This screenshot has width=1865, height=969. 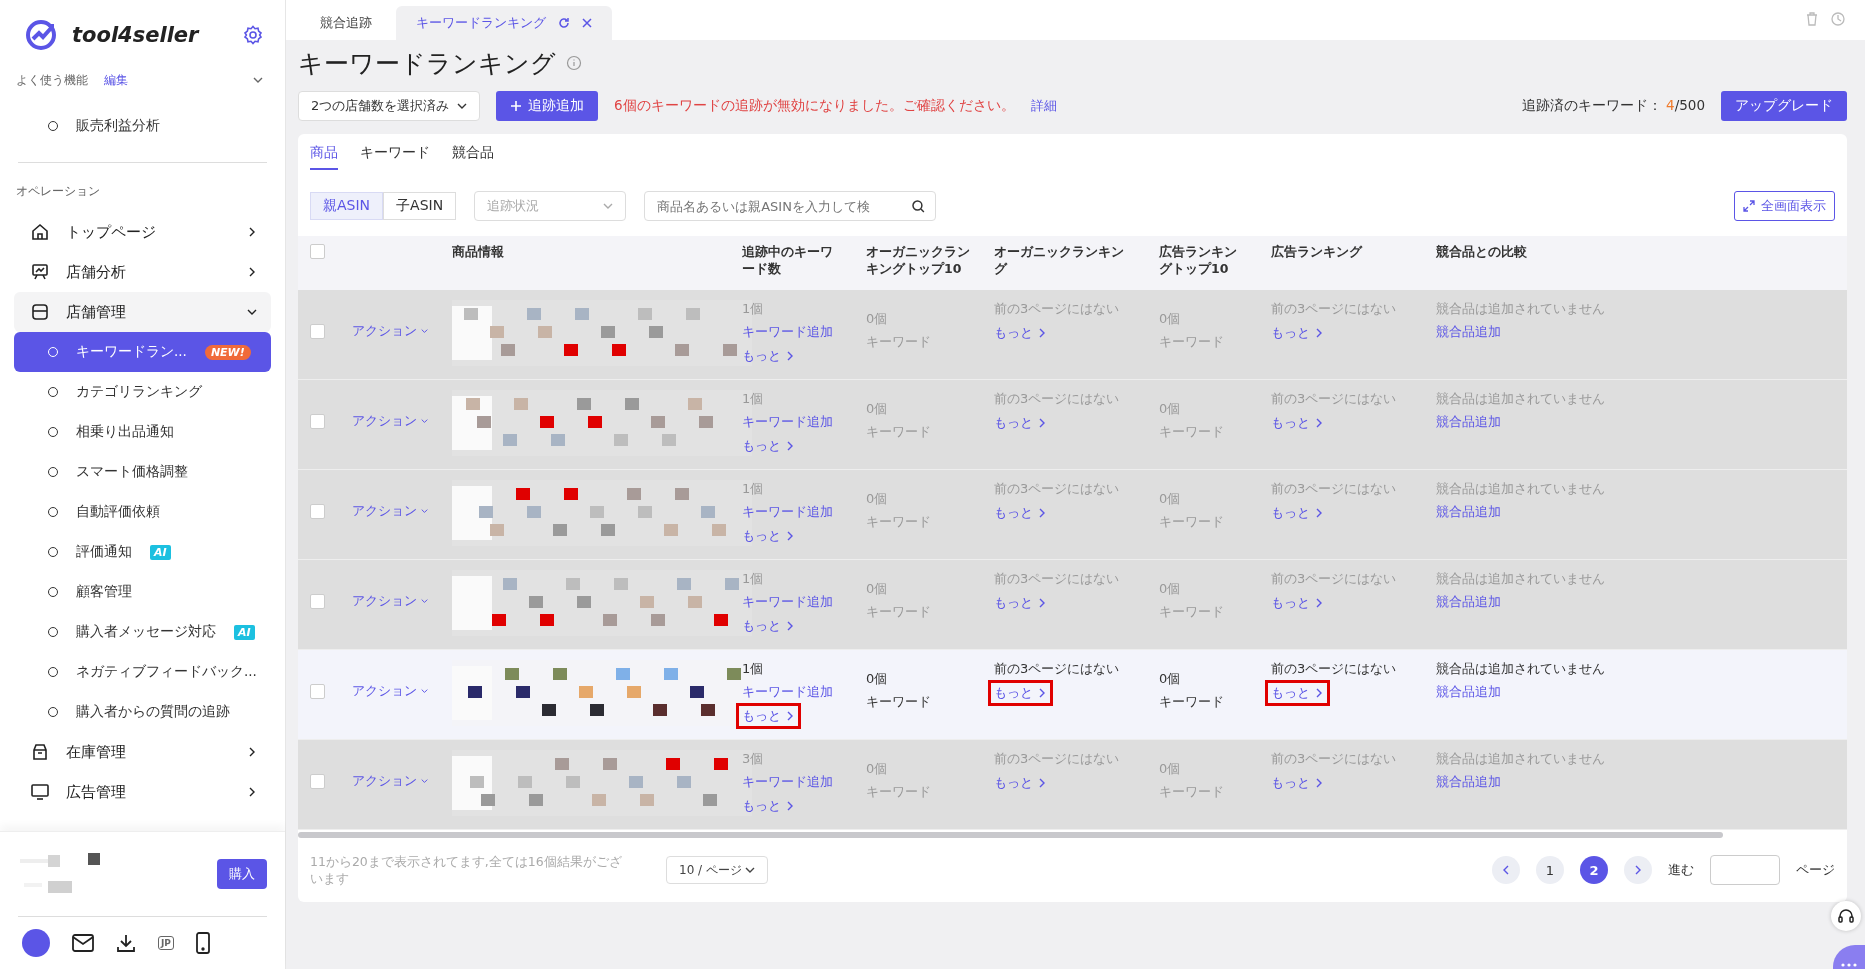 What do you see at coordinates (253, 35) in the screenshot?
I see `settings-icon` at bounding box center [253, 35].